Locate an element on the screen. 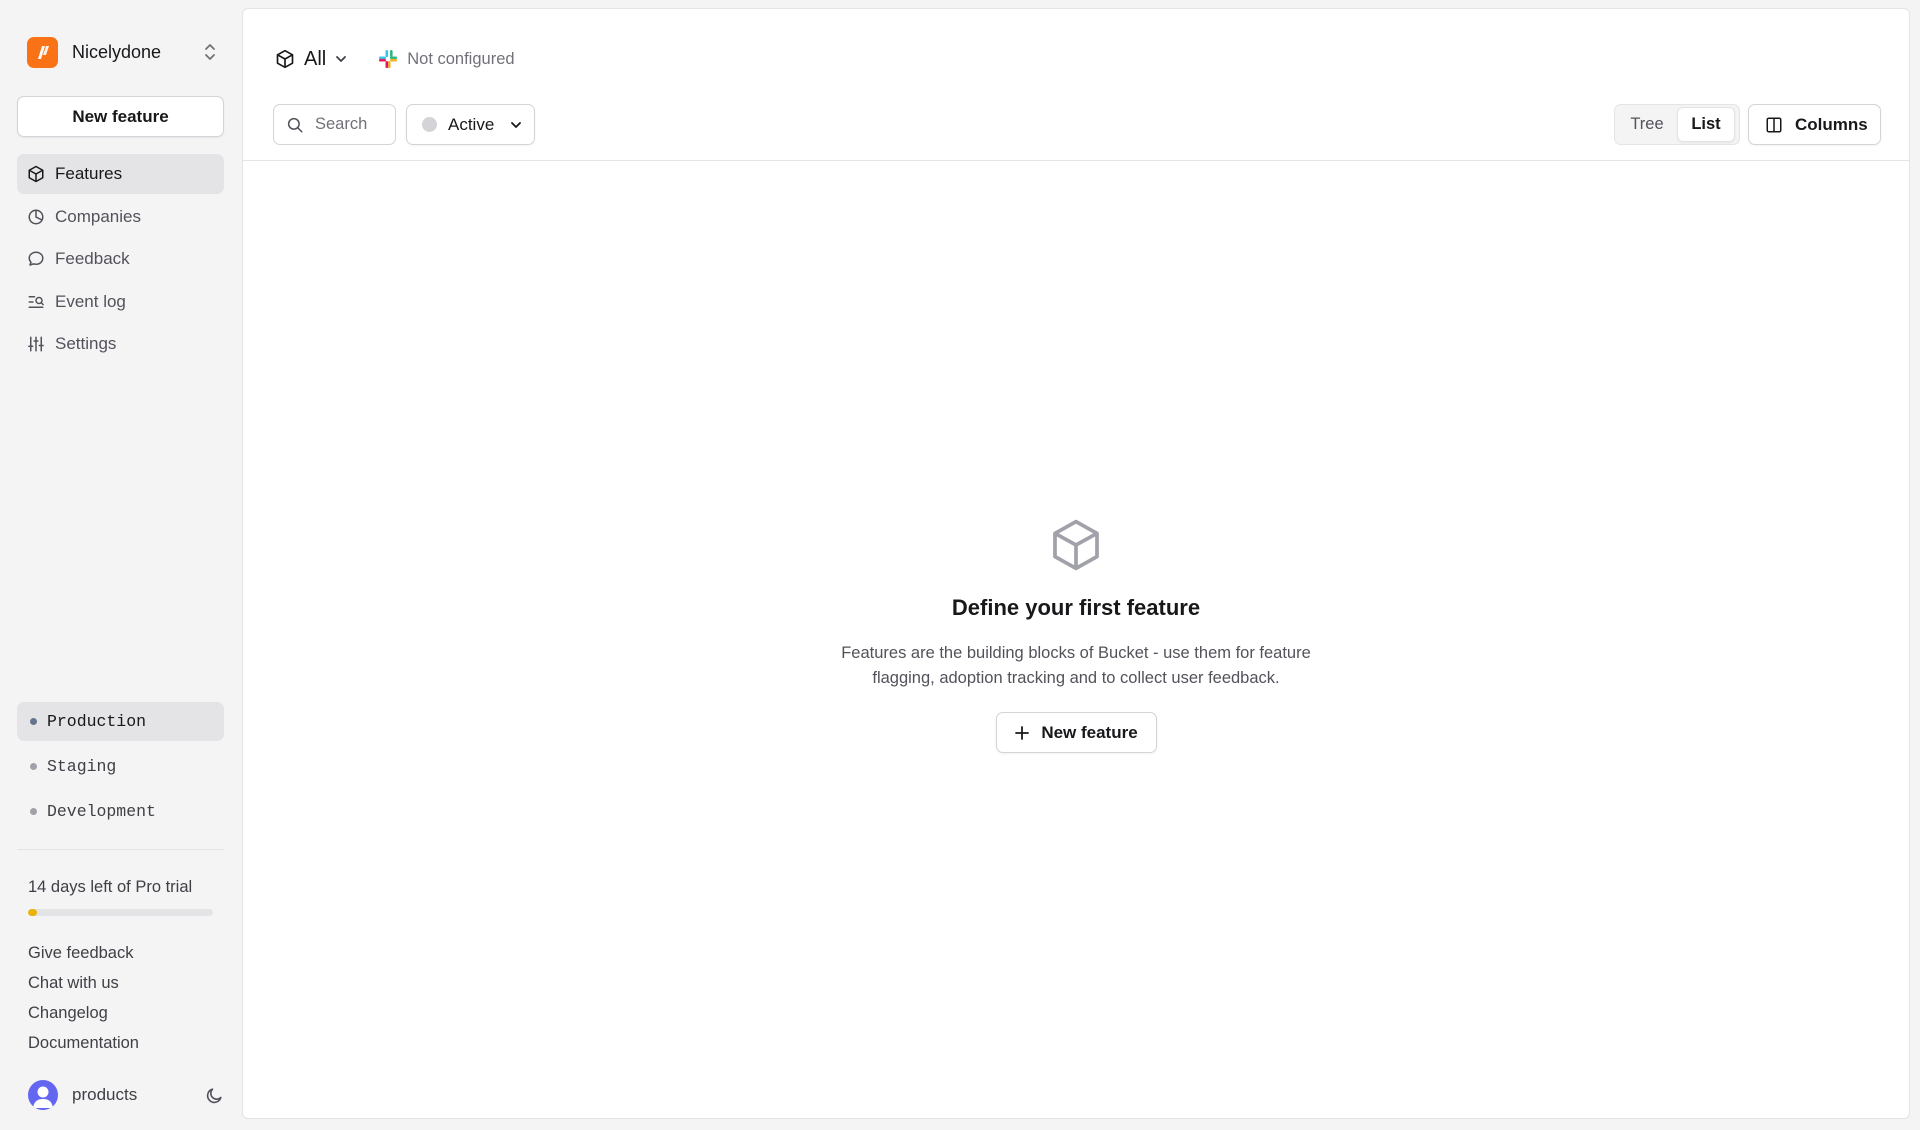  feature-toolbar: Active Tree List Columns is located at coordinates (1076, 128).